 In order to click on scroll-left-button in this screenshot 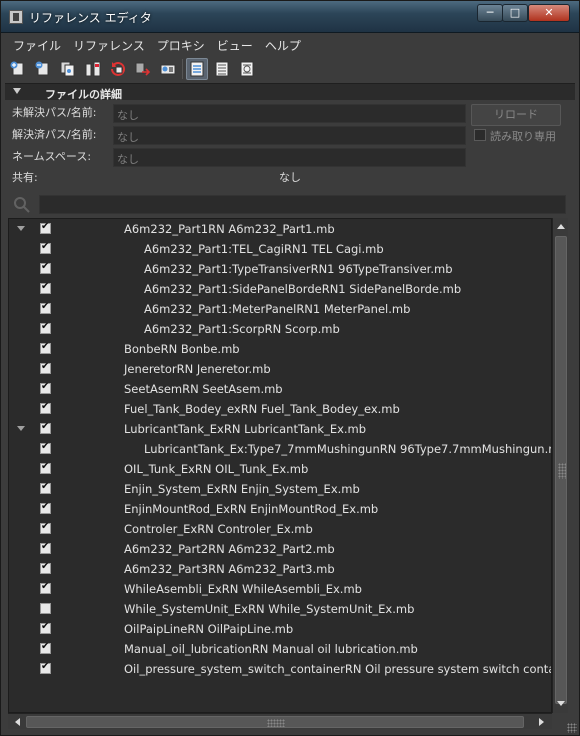, I will do `click(17, 722)`.